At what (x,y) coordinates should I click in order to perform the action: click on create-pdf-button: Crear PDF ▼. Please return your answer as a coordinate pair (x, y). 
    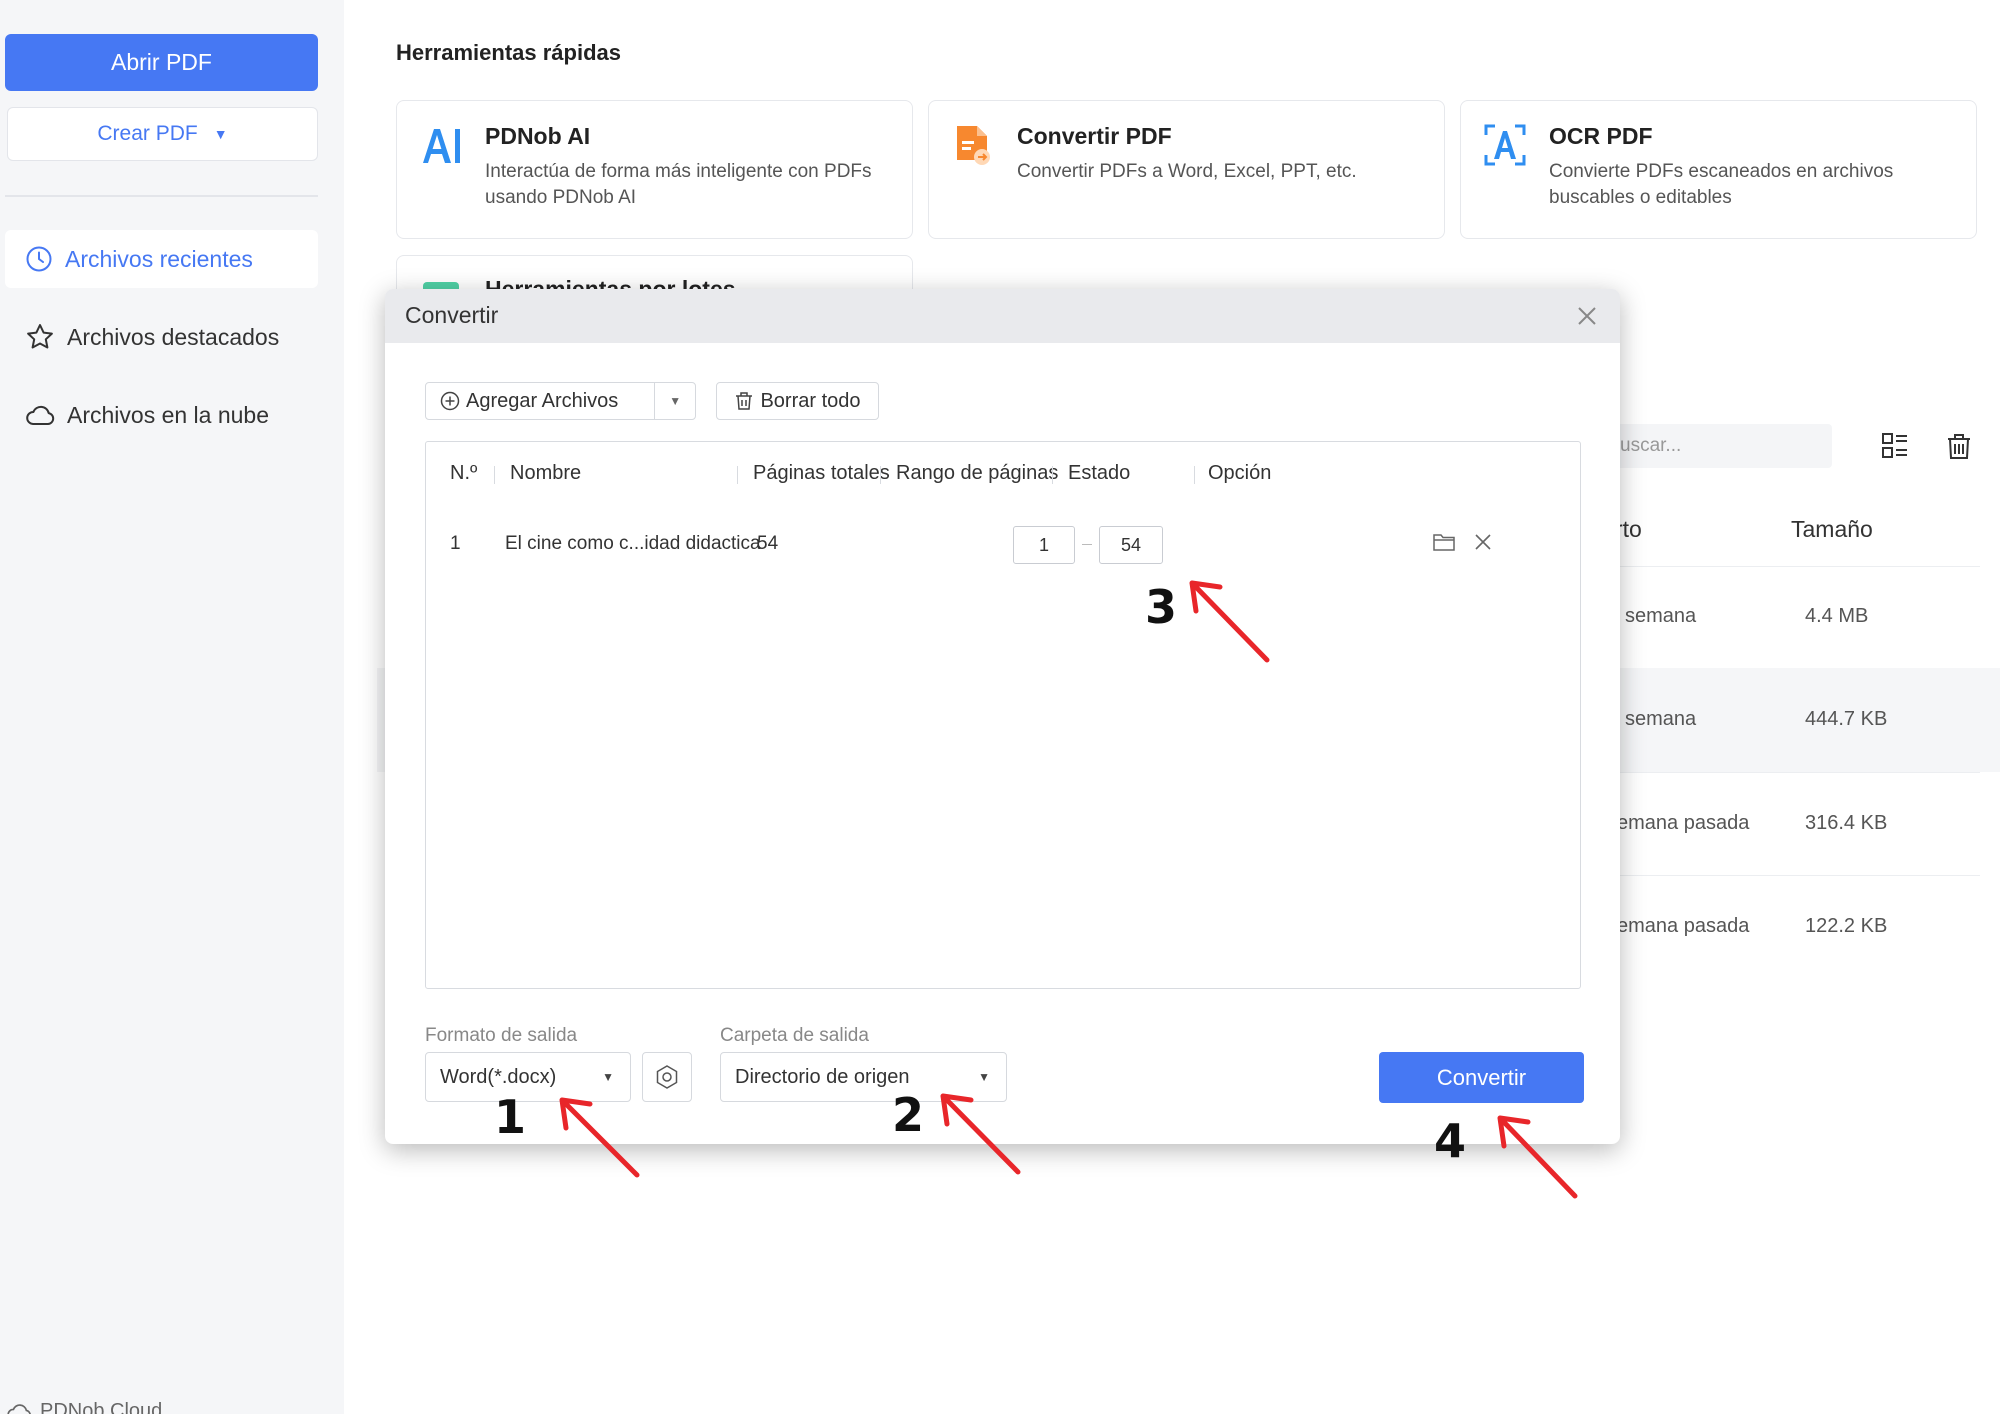
    Looking at the image, I should click on (162, 134).